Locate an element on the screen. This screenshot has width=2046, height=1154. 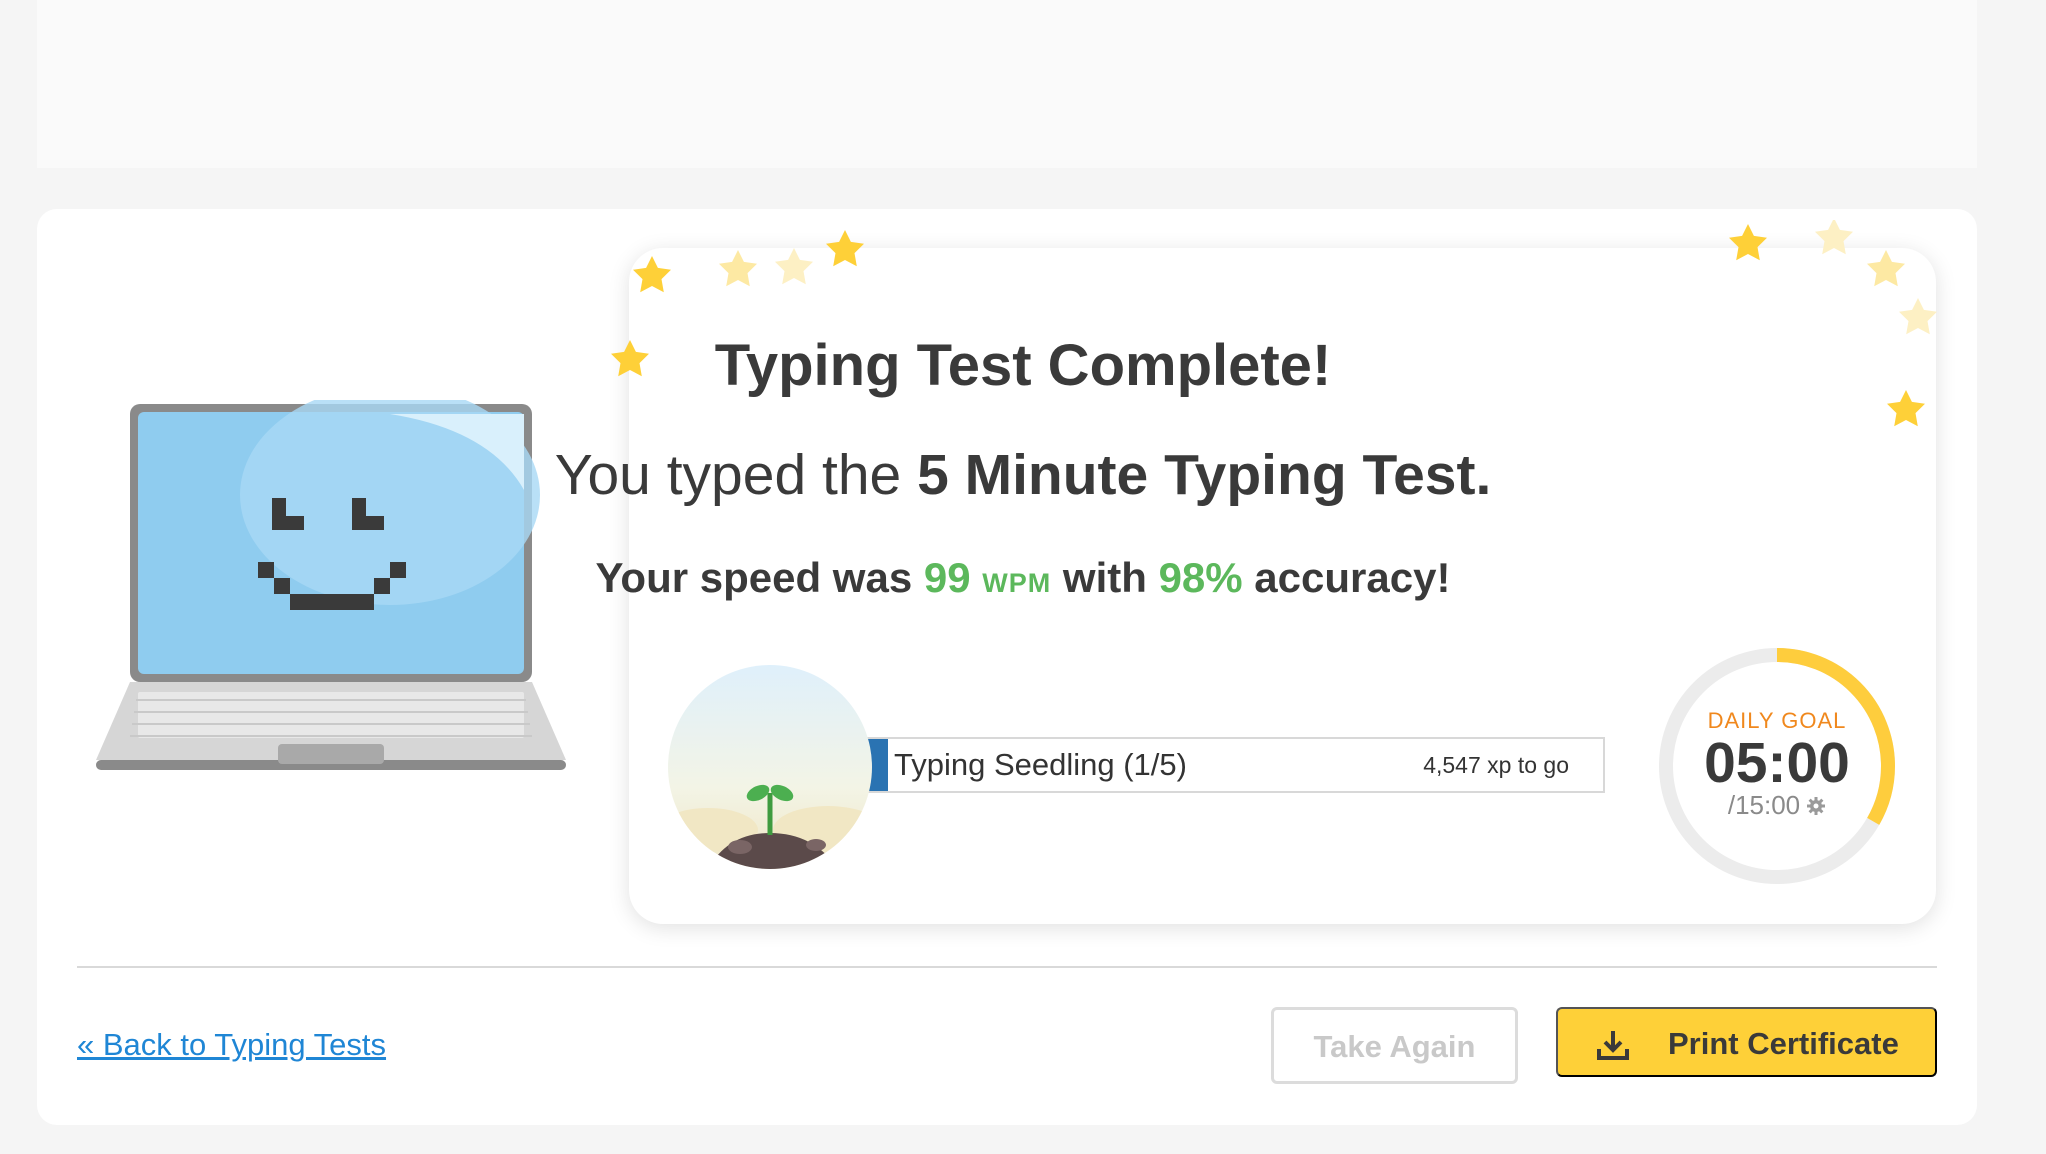
daily-goal-total: /15:00 is located at coordinates (1777, 805).